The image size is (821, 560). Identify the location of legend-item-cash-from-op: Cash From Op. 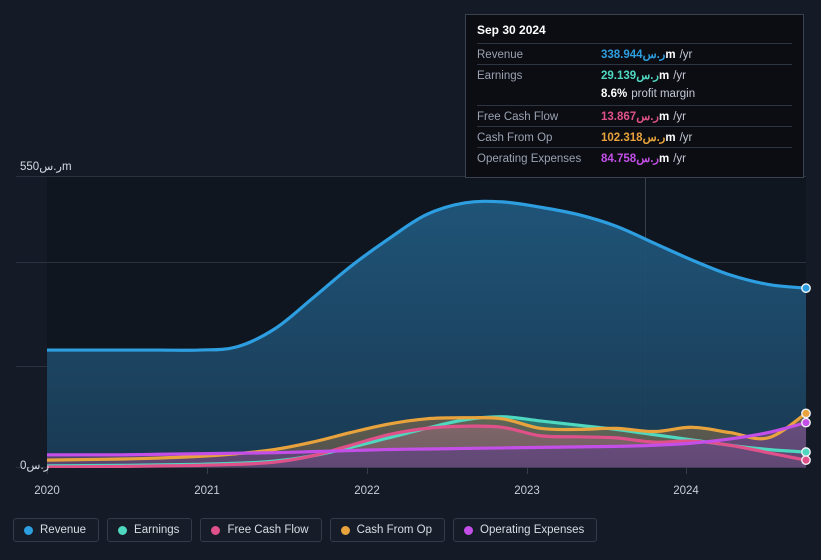
(387, 530).